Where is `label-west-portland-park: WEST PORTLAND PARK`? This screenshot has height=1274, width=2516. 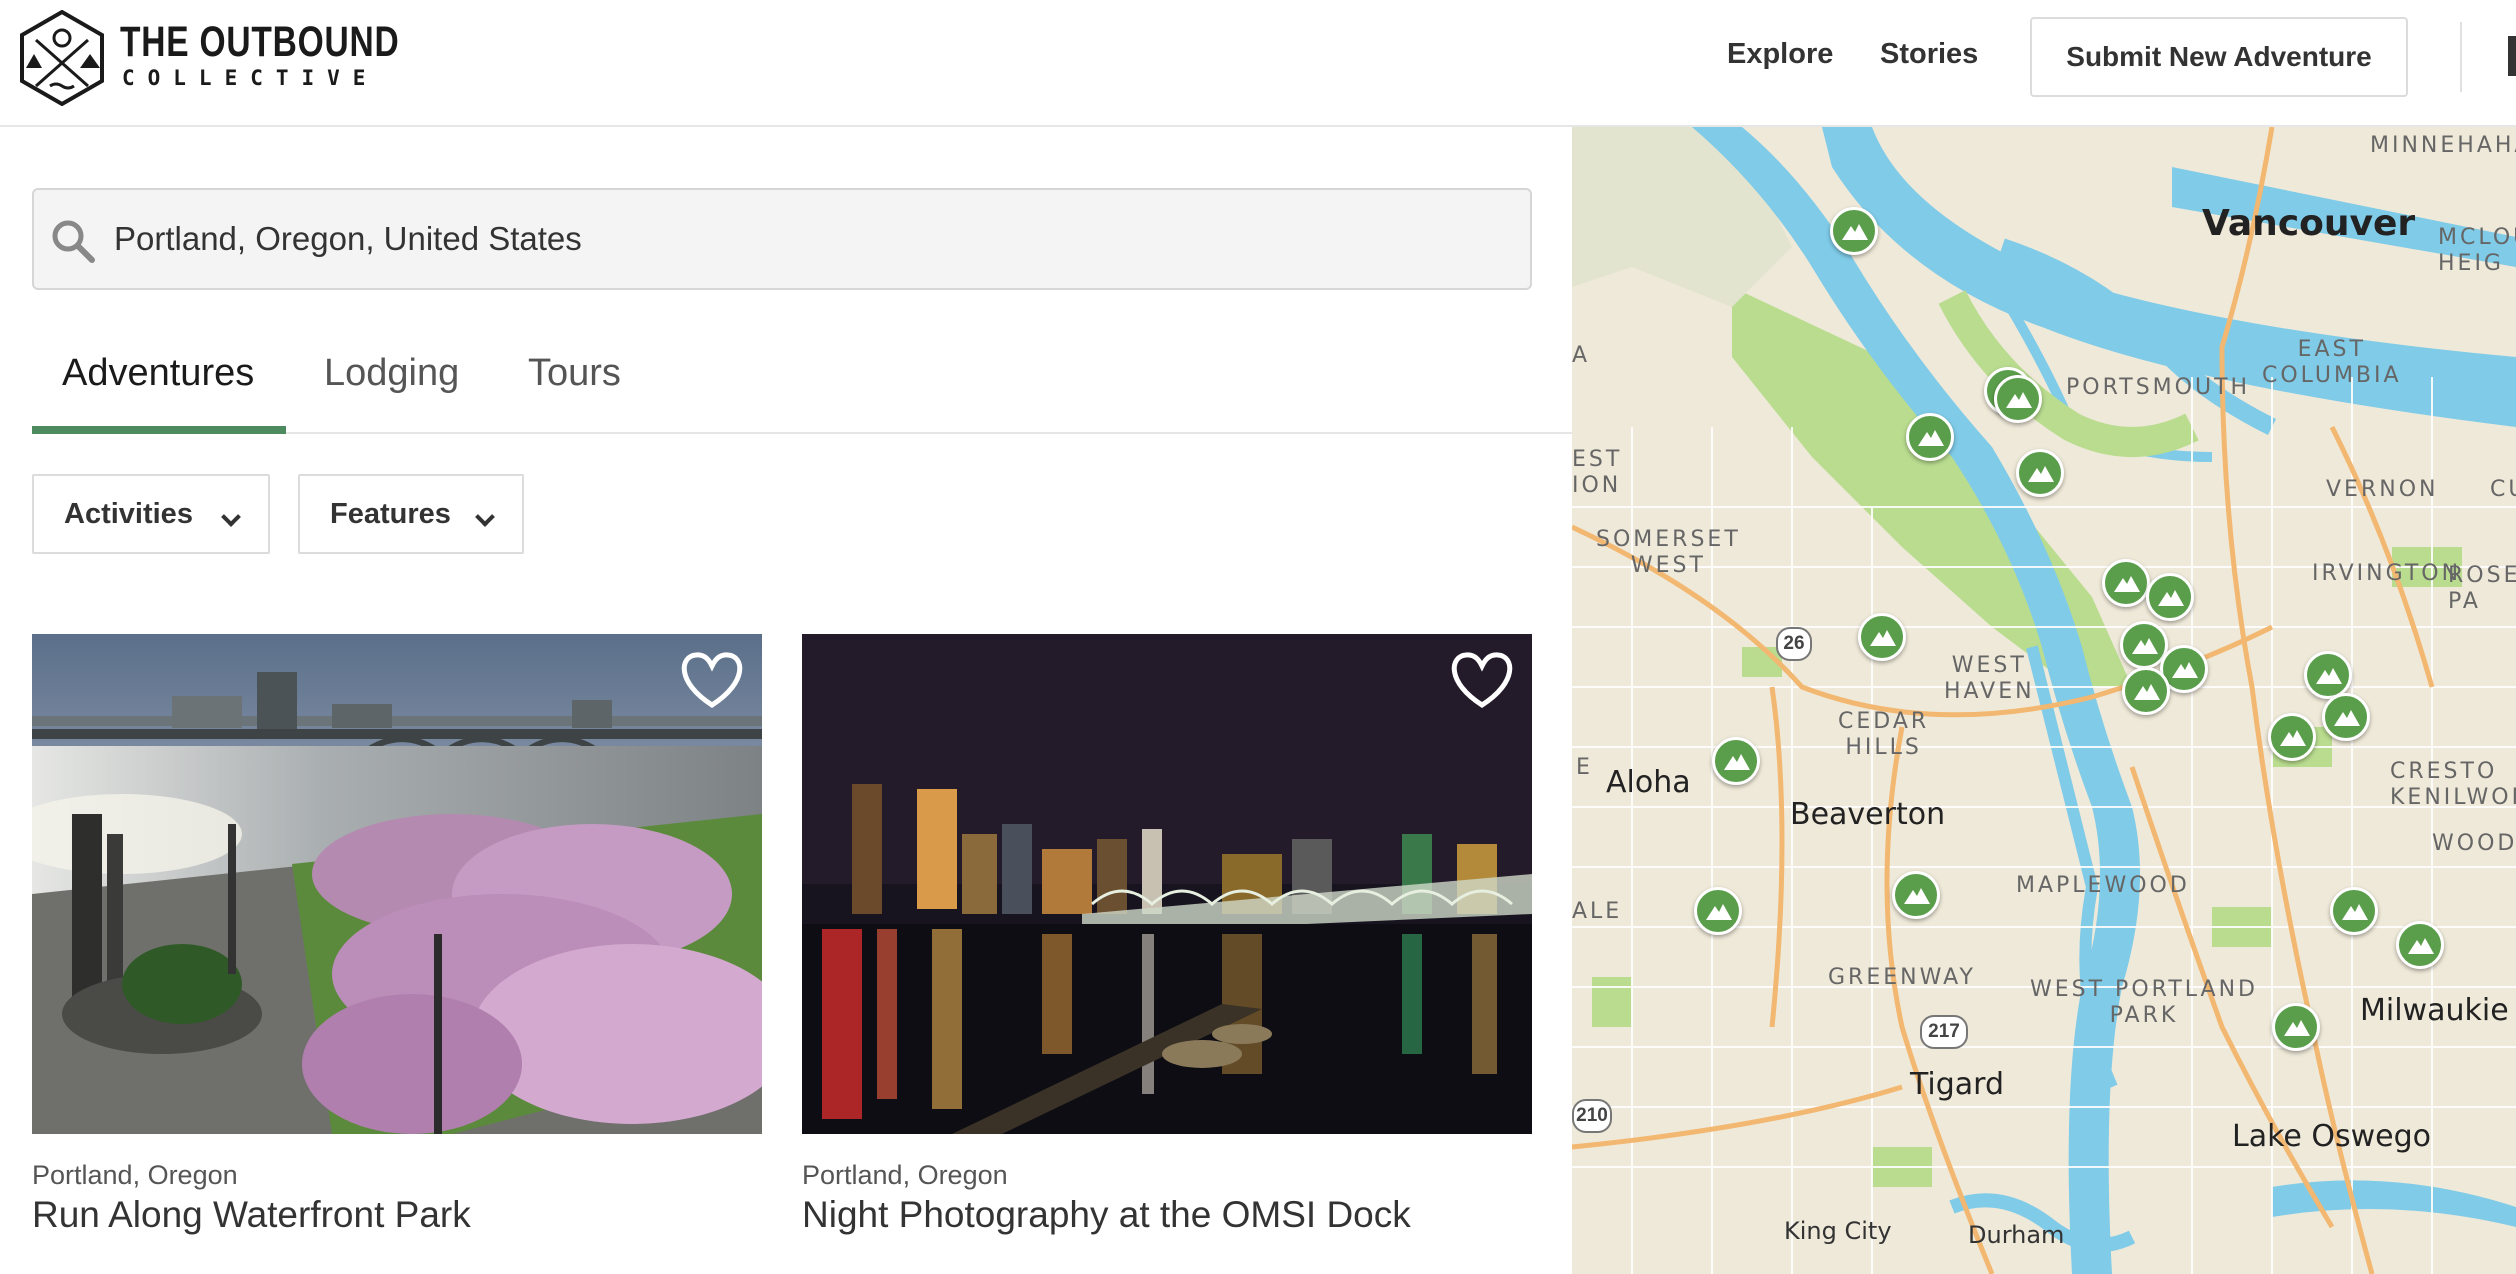 label-west-portland-park: WEST PORTLAND PARK is located at coordinates (2144, 1002).